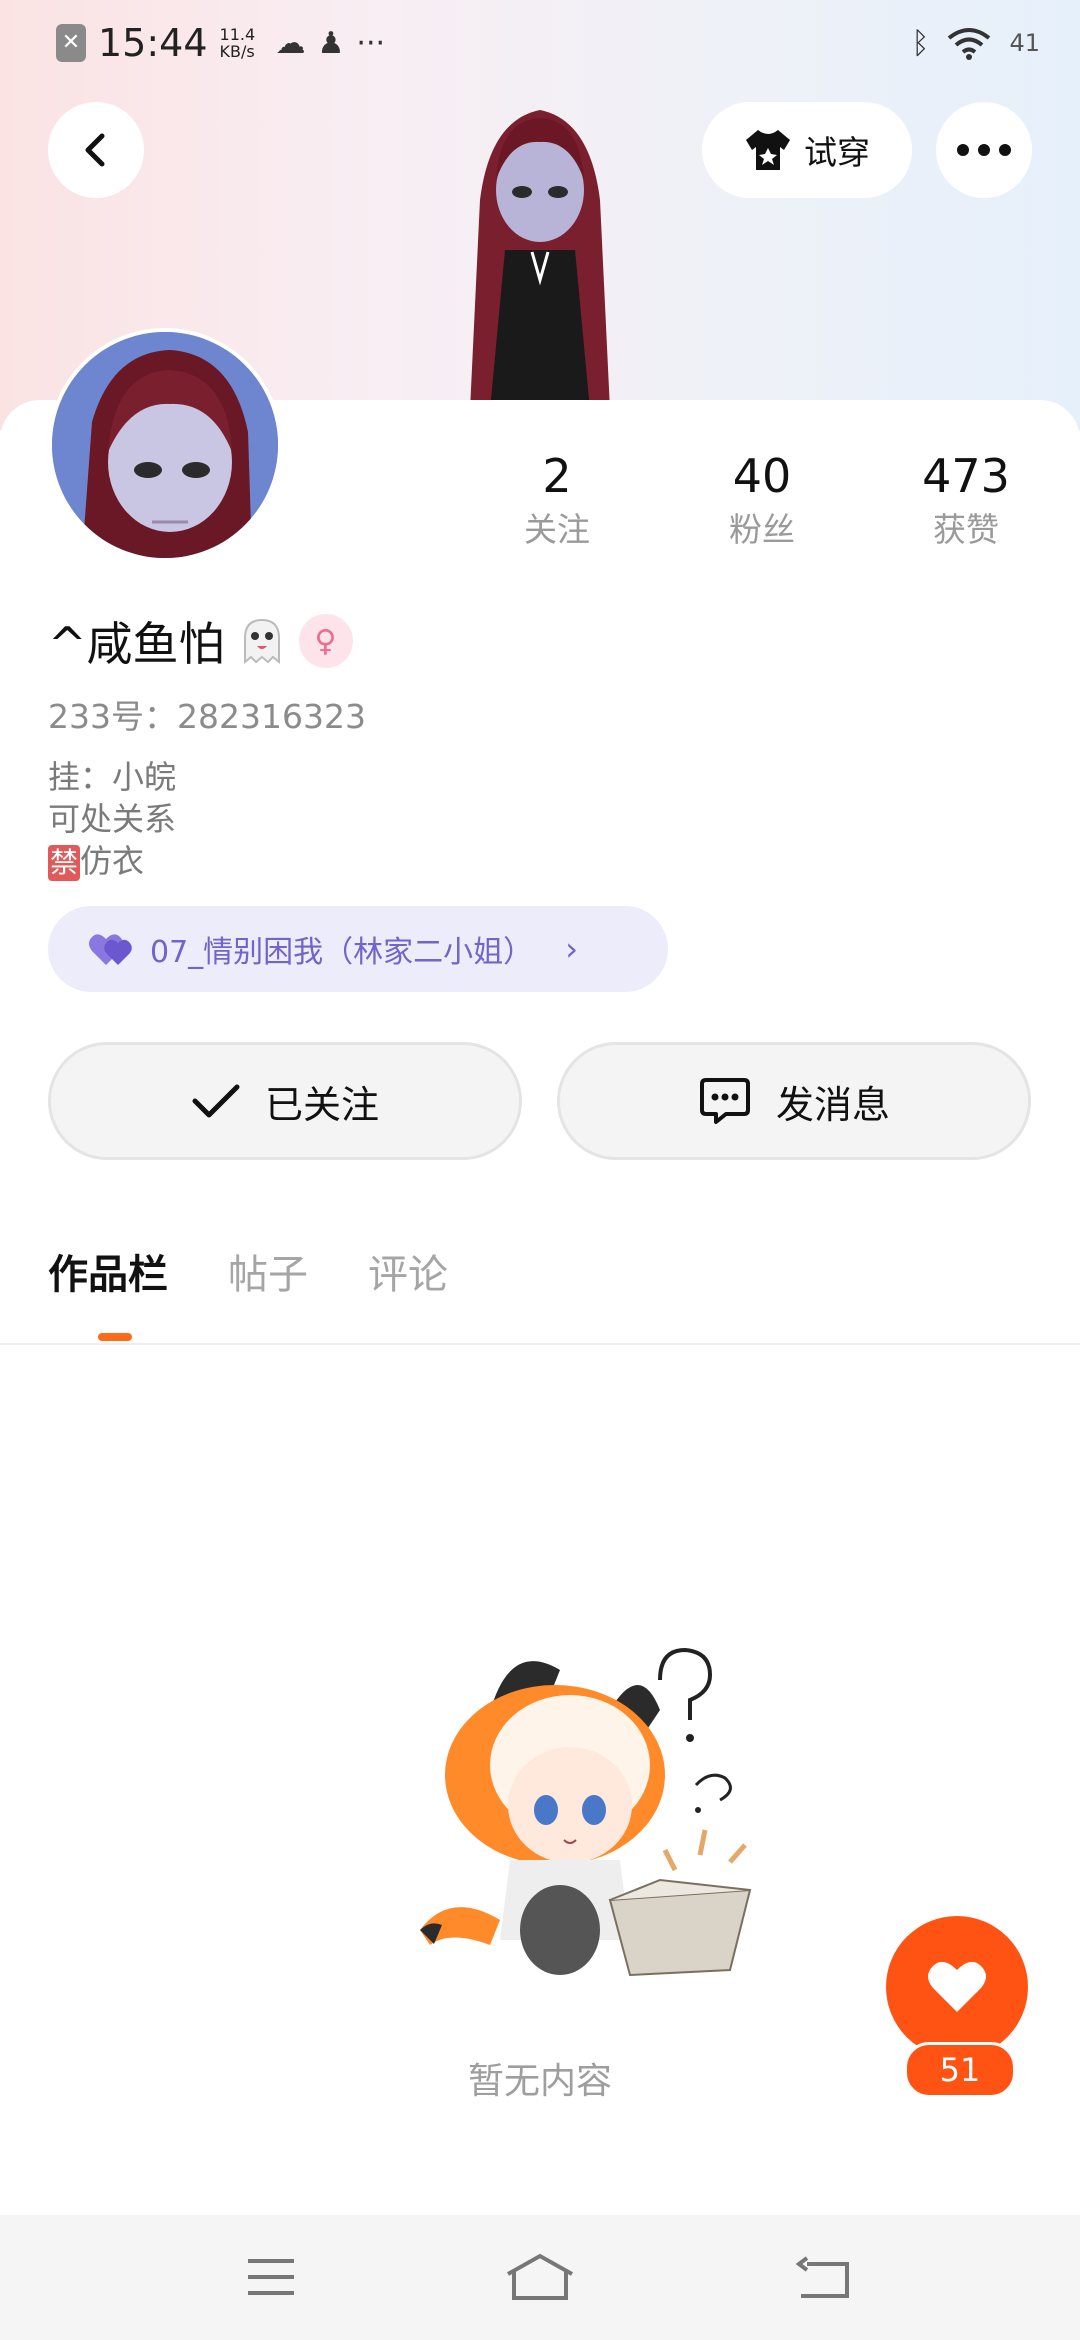 The image size is (1080, 2340). I want to click on following-count: 2, so click(557, 476).